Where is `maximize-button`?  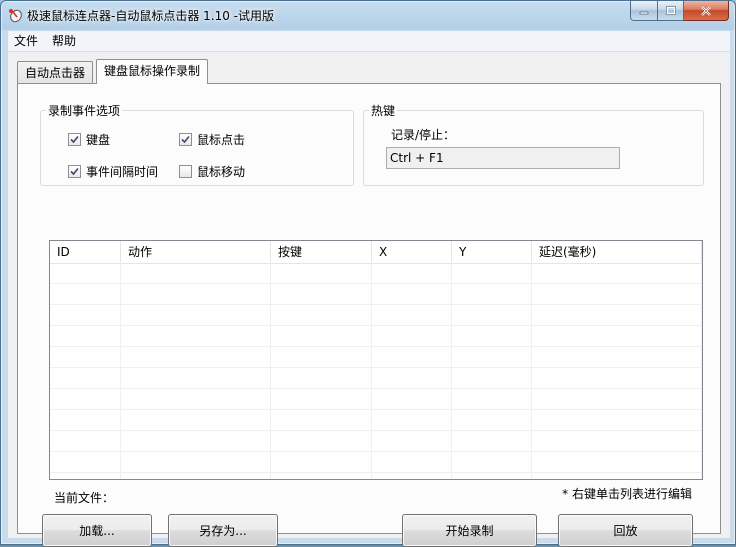 maximize-button is located at coordinates (671, 11).